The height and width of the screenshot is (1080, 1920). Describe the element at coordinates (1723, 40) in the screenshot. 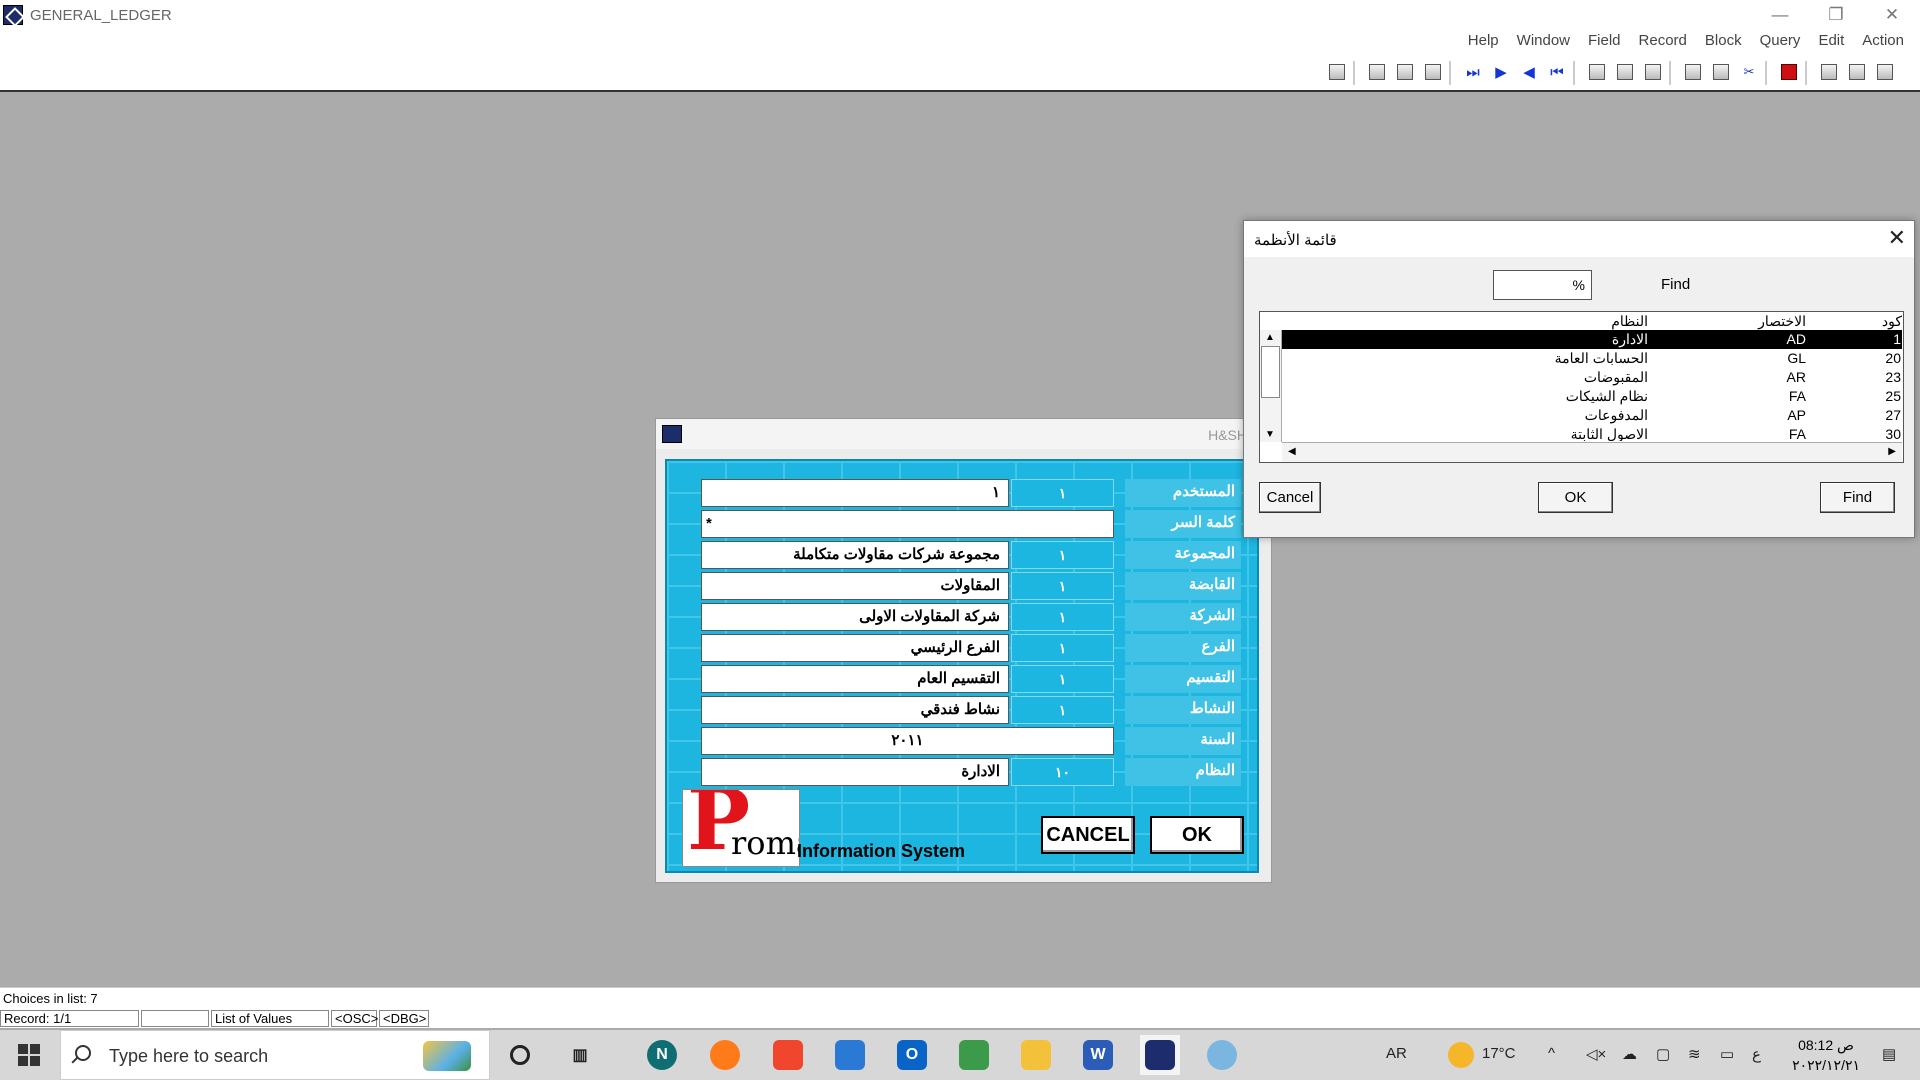

I see `menu-block: Block` at that location.